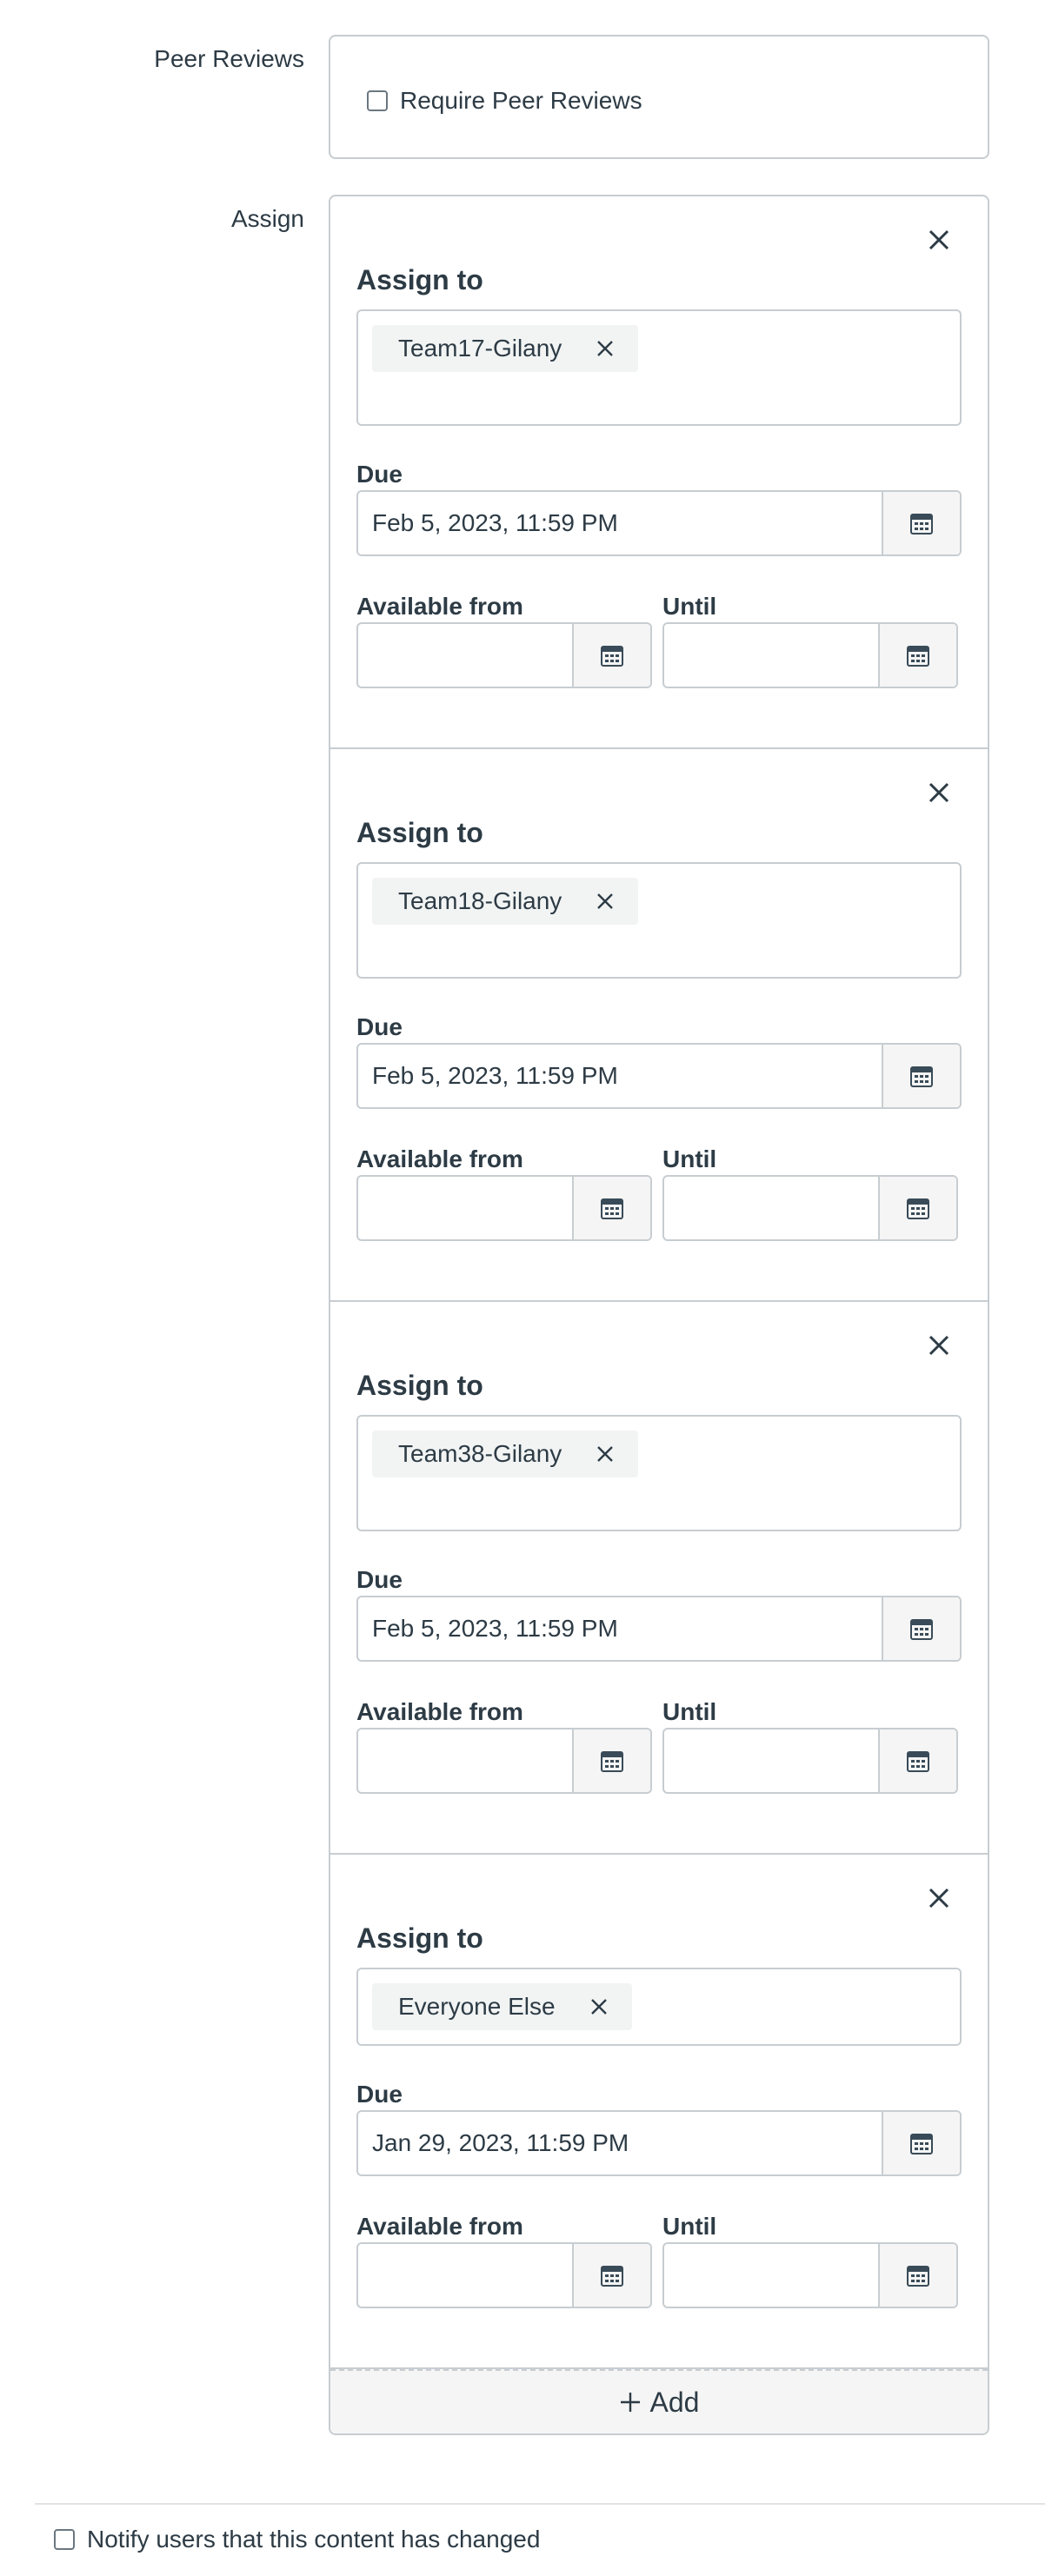 This screenshot has width=1045, height=2576. I want to click on assignee-token: Team17-Gilany, so click(505, 348).